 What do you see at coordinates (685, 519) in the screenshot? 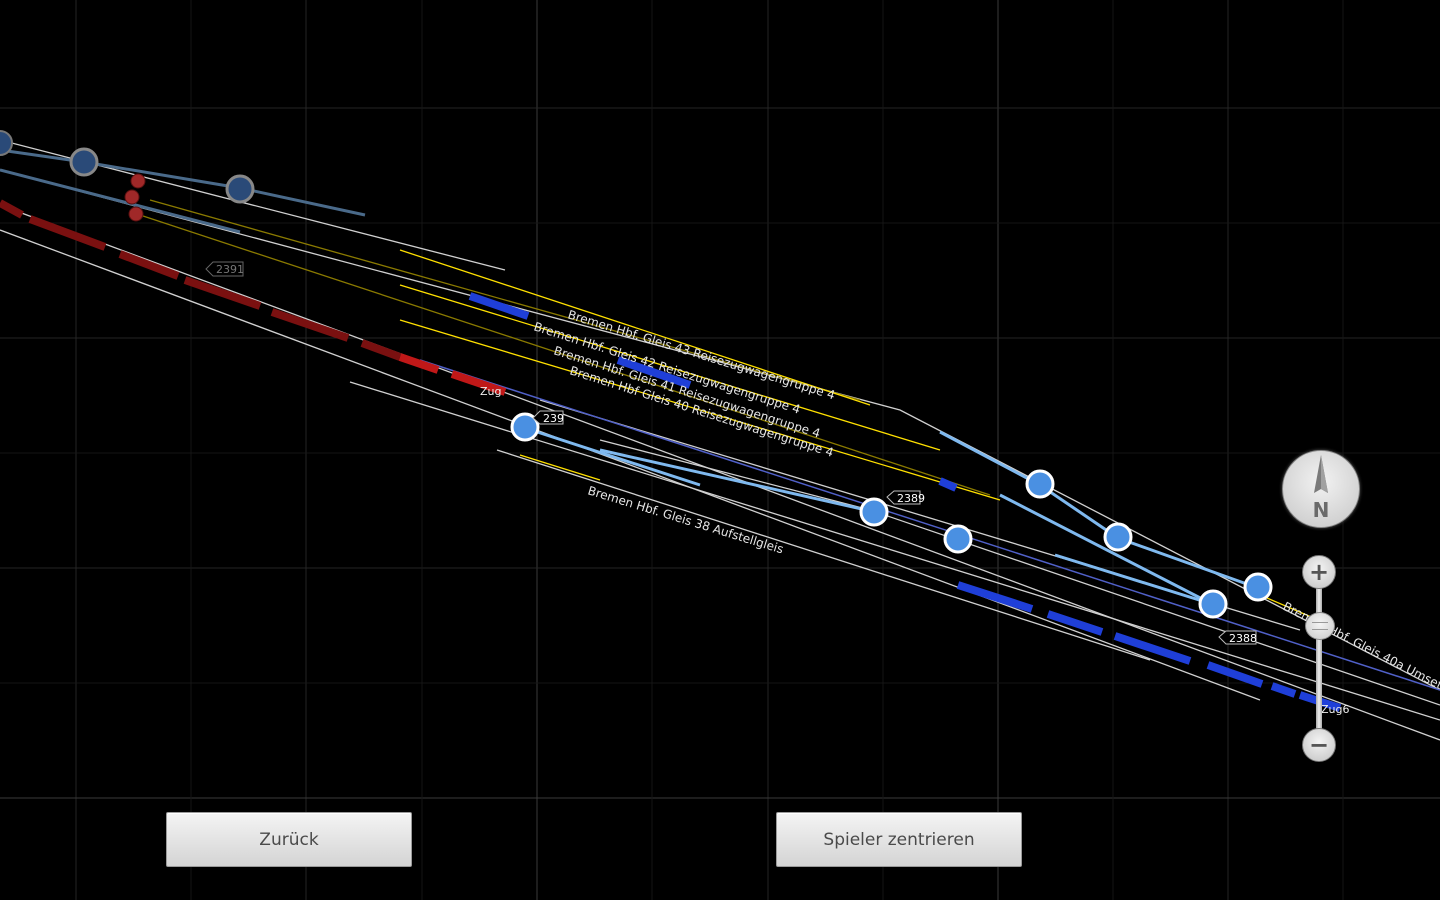
I see `track-label: Bremen Hbf. Gleis 38 Aufstellgleis` at bounding box center [685, 519].